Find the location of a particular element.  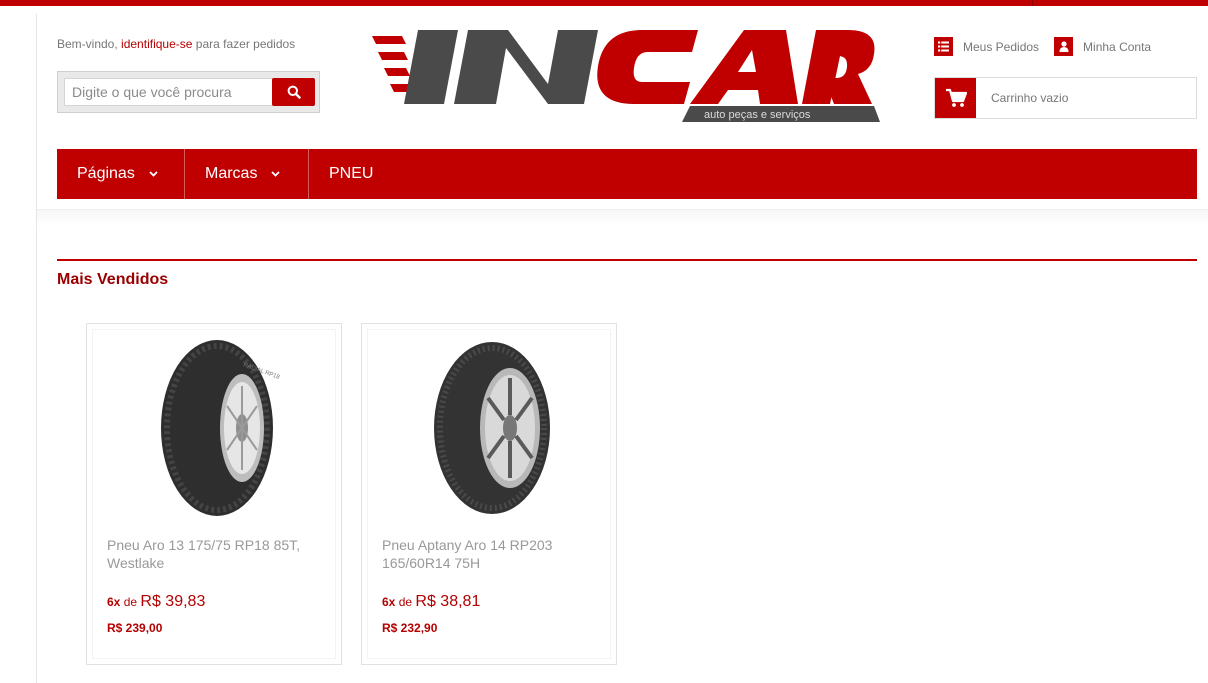

section-title: Mais Vendidos is located at coordinates (113, 279).